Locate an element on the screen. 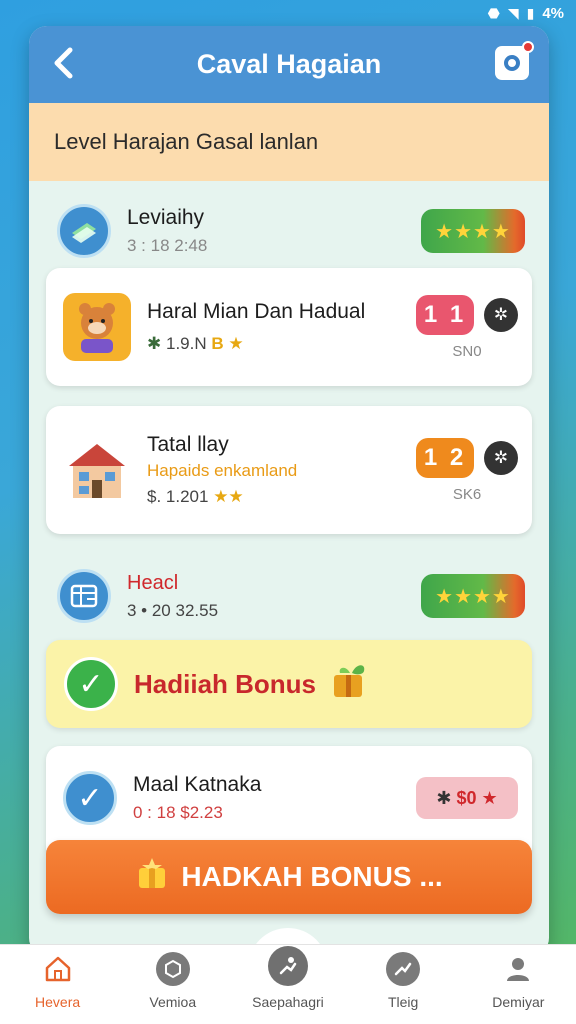 Image resolution: width=576 pixels, height=1024 pixels. box-icon is located at coordinates (172, 969).